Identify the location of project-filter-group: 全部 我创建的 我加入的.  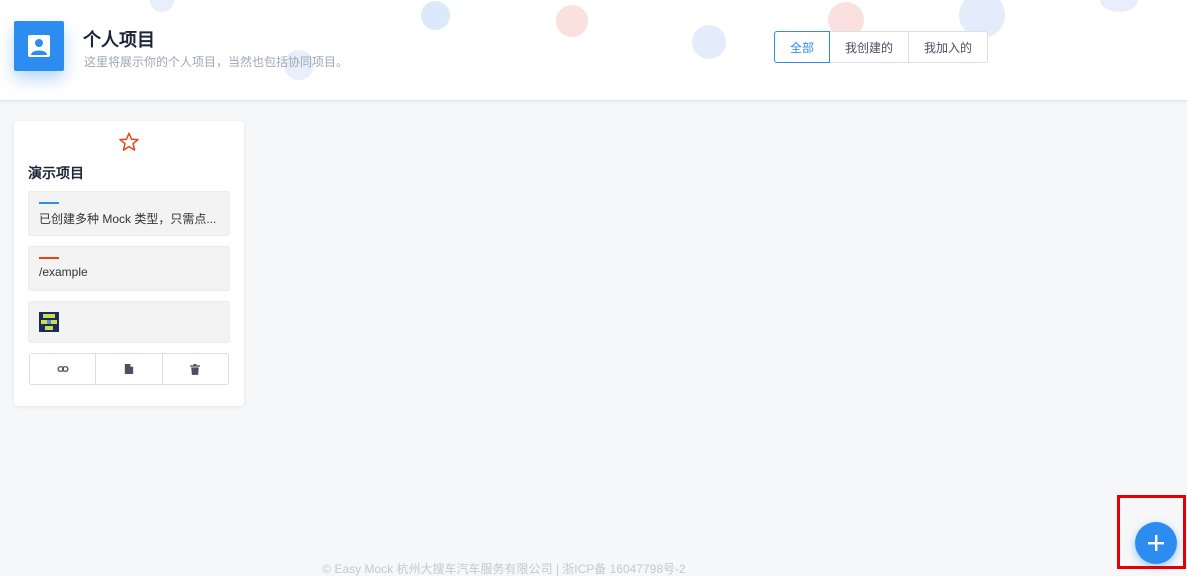
(881, 47).